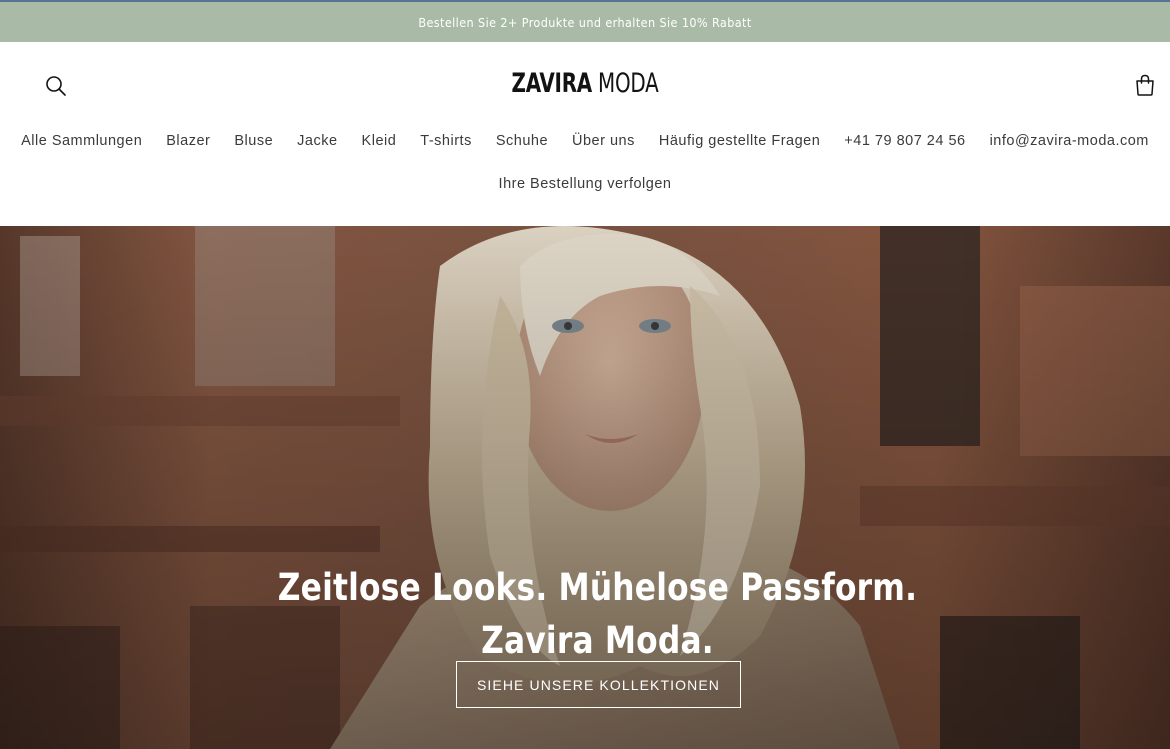  I want to click on logo-light: MODA, so click(628, 83).